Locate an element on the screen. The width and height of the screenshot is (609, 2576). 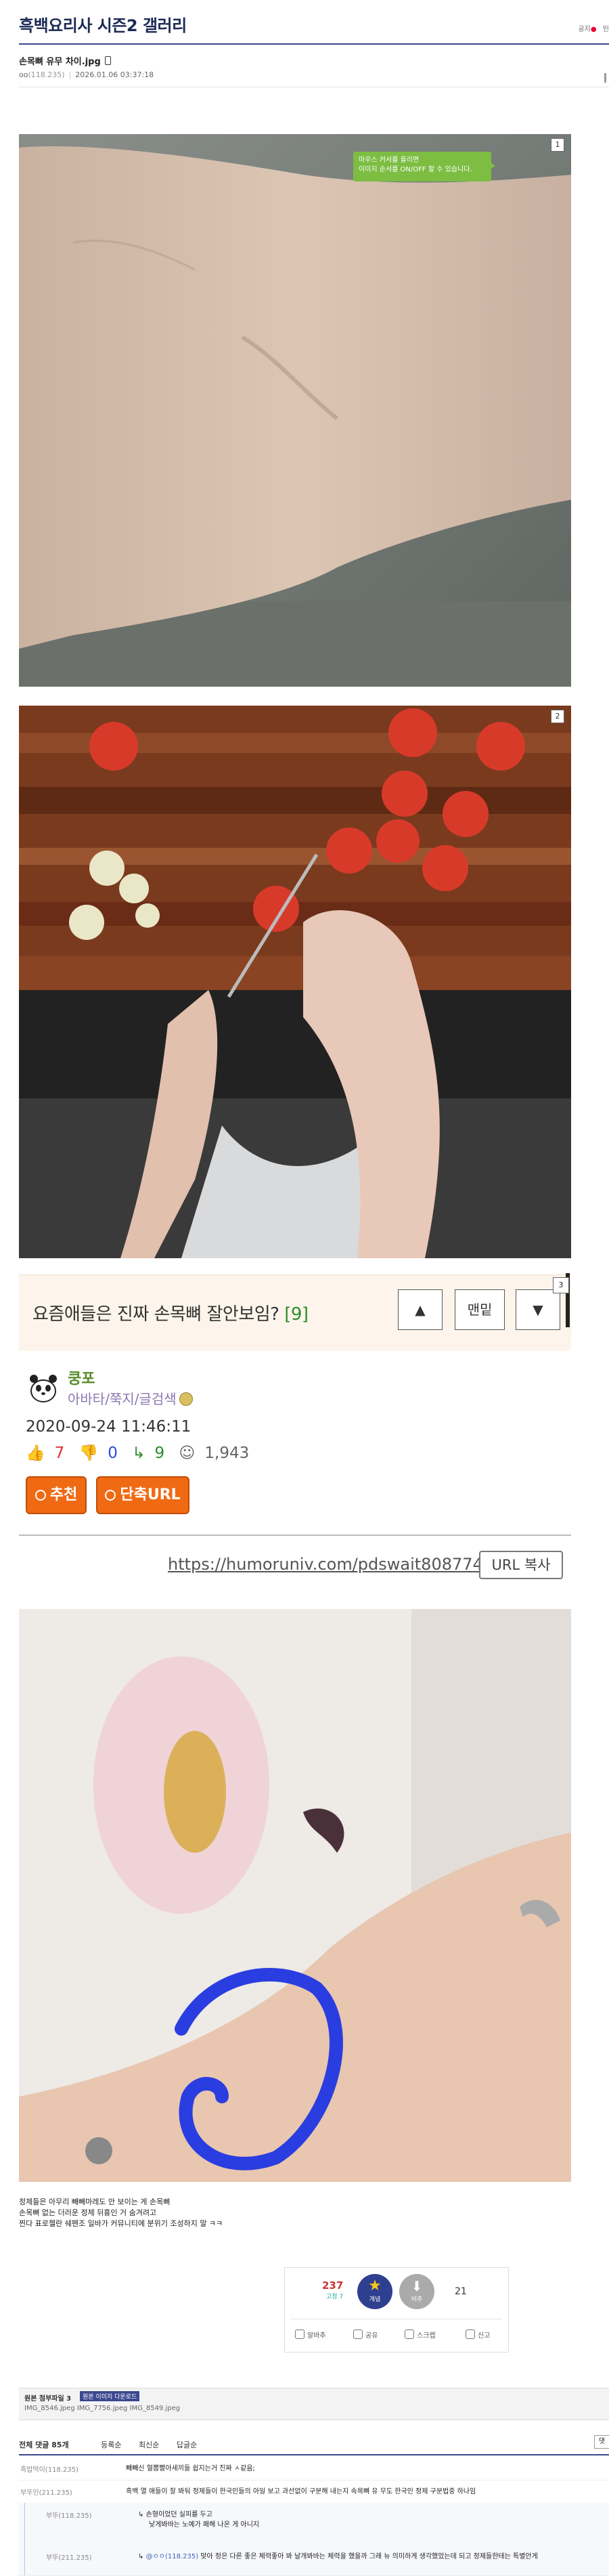
upvote-button: ★ 개념 is located at coordinates (374, 2291).